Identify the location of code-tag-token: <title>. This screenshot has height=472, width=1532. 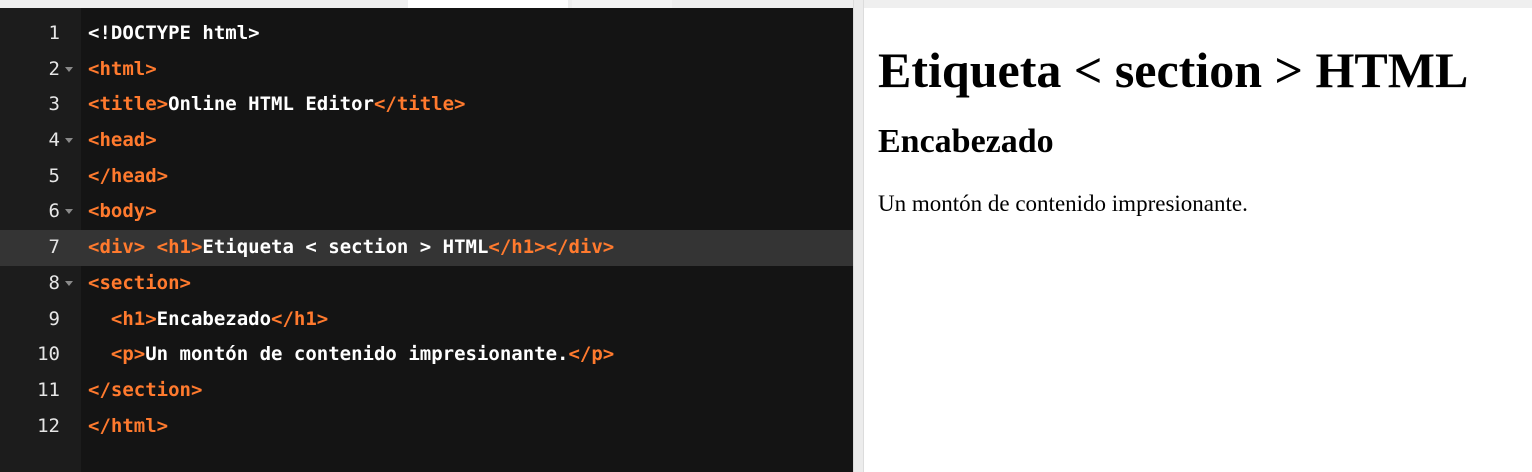
(128, 104).